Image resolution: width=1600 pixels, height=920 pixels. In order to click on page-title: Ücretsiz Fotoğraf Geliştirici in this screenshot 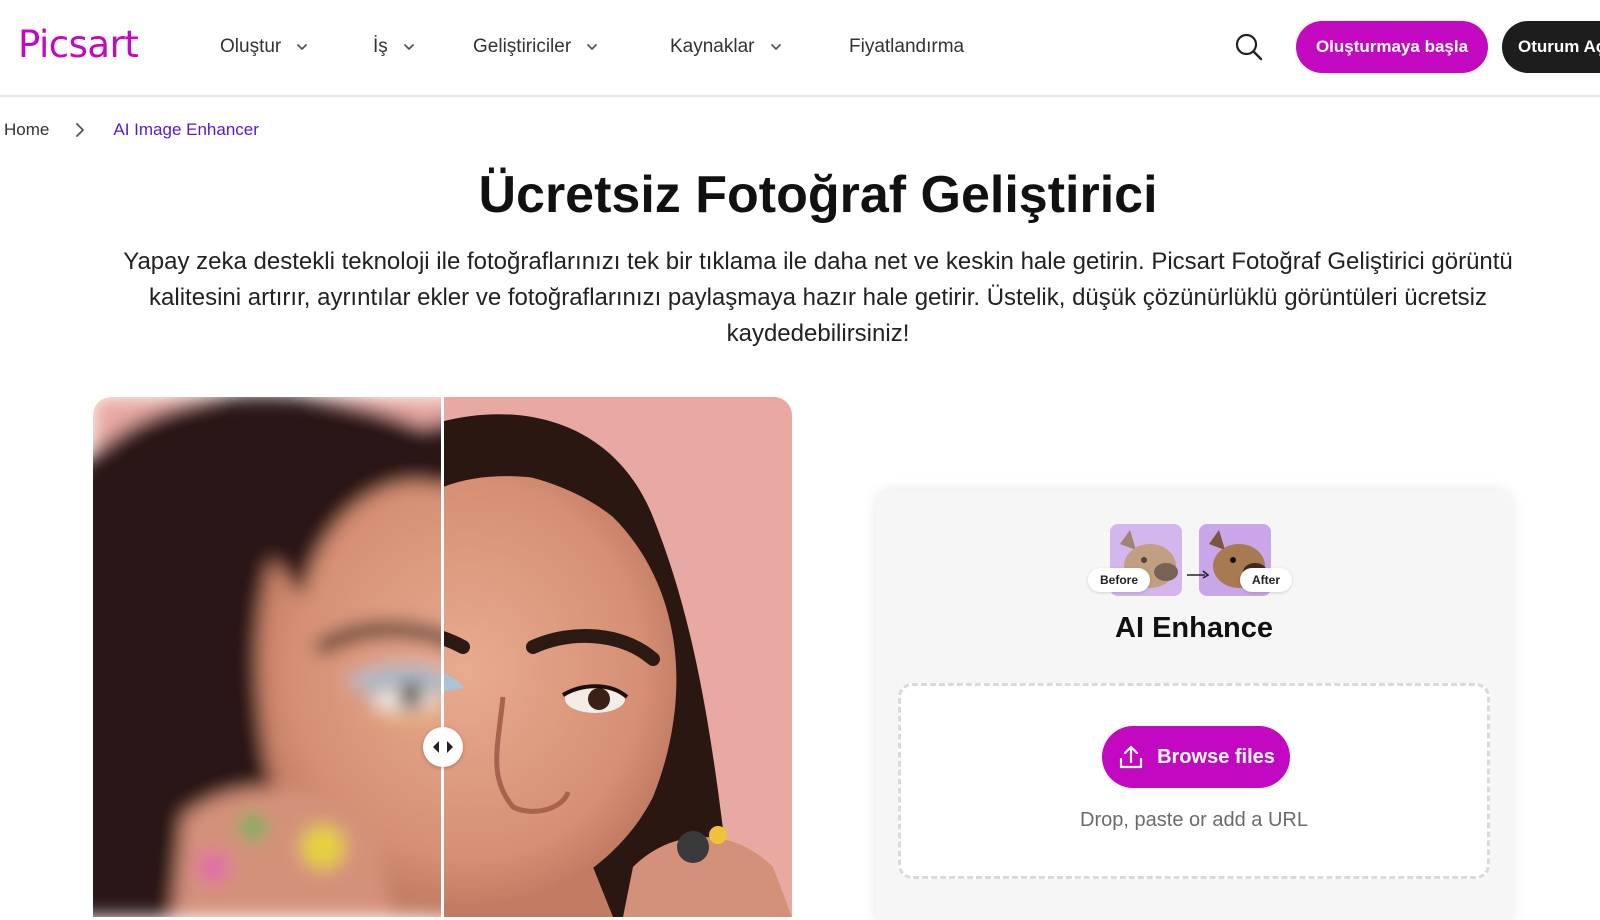, I will do `click(818, 195)`.